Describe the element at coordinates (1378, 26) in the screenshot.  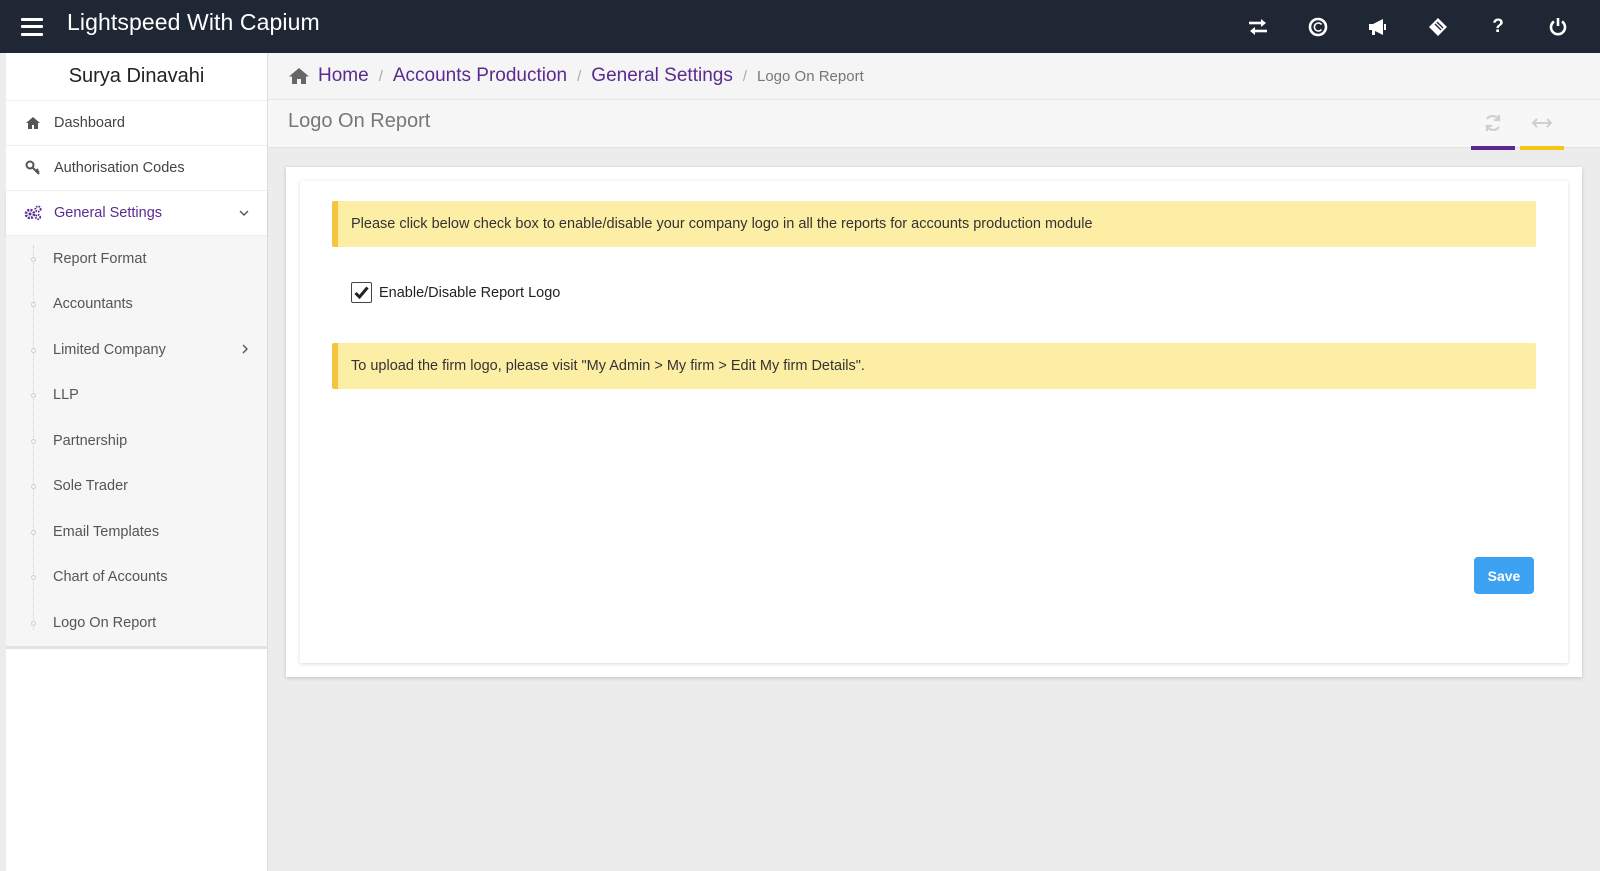
I see `megaphone-icon` at that location.